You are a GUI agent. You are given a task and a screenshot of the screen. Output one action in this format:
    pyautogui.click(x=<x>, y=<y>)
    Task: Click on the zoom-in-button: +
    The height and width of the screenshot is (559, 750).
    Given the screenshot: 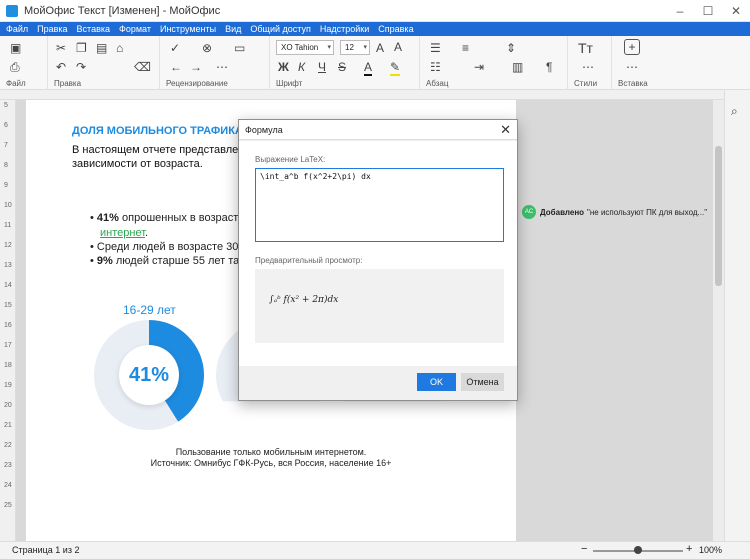 What is the action you would take?
    pyautogui.click(x=689, y=549)
    